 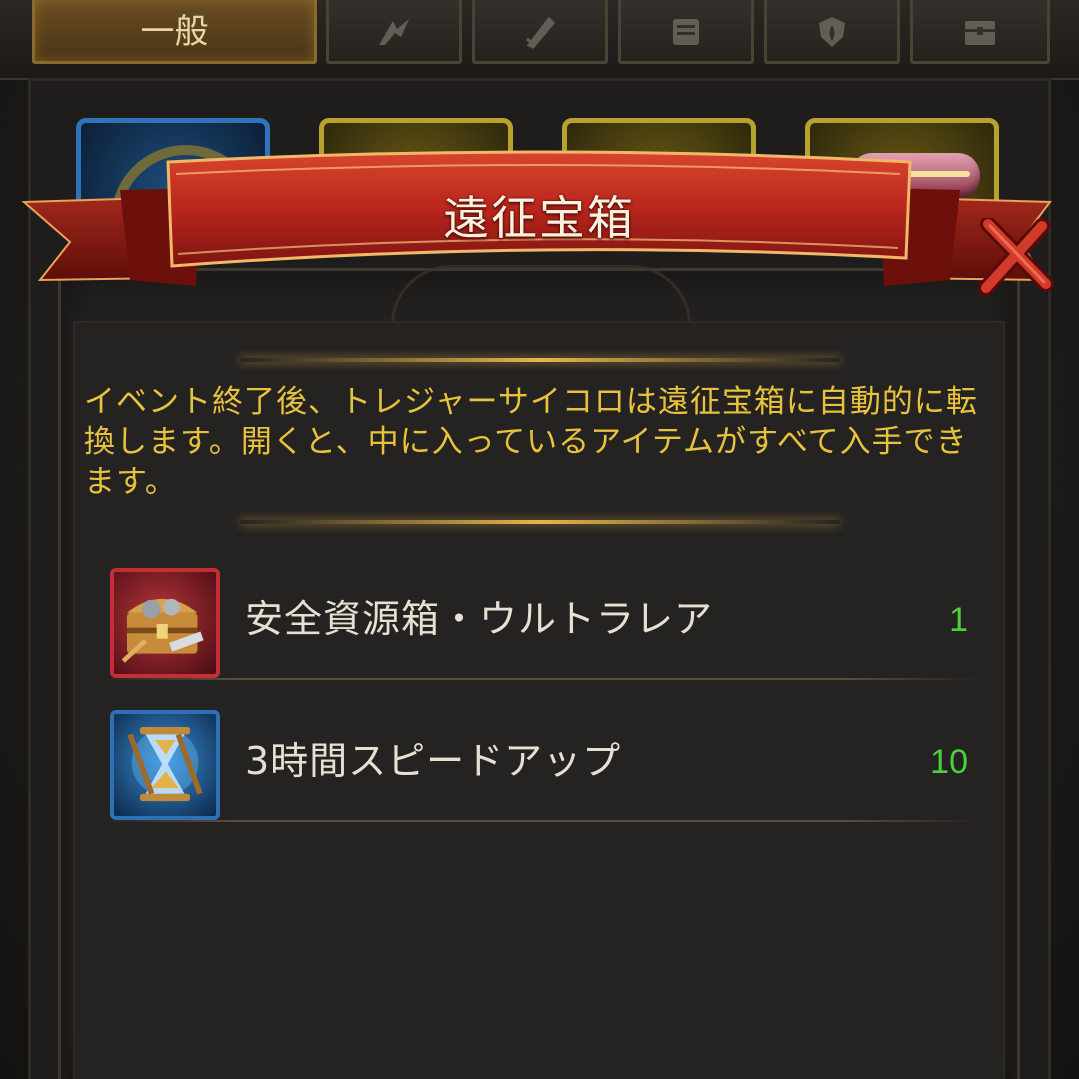 I want to click on tab-shield, so click(x=832, y=32).